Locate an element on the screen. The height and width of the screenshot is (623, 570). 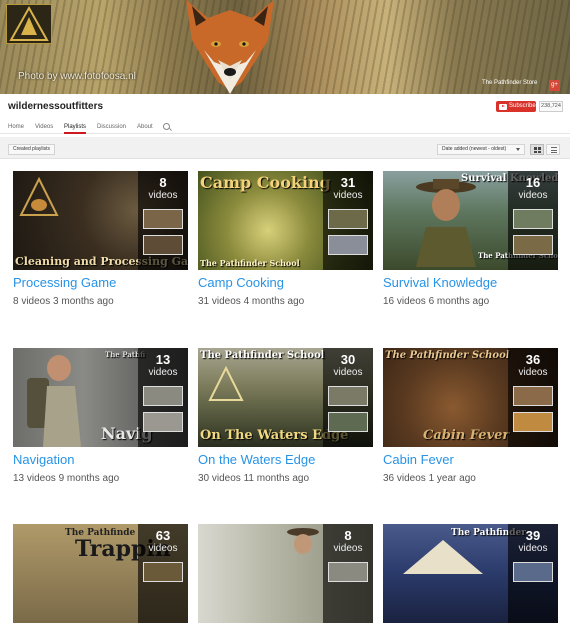
playlist-thumbnail: Cleaning and Processing Game 8 videos is located at coordinates (100, 220).